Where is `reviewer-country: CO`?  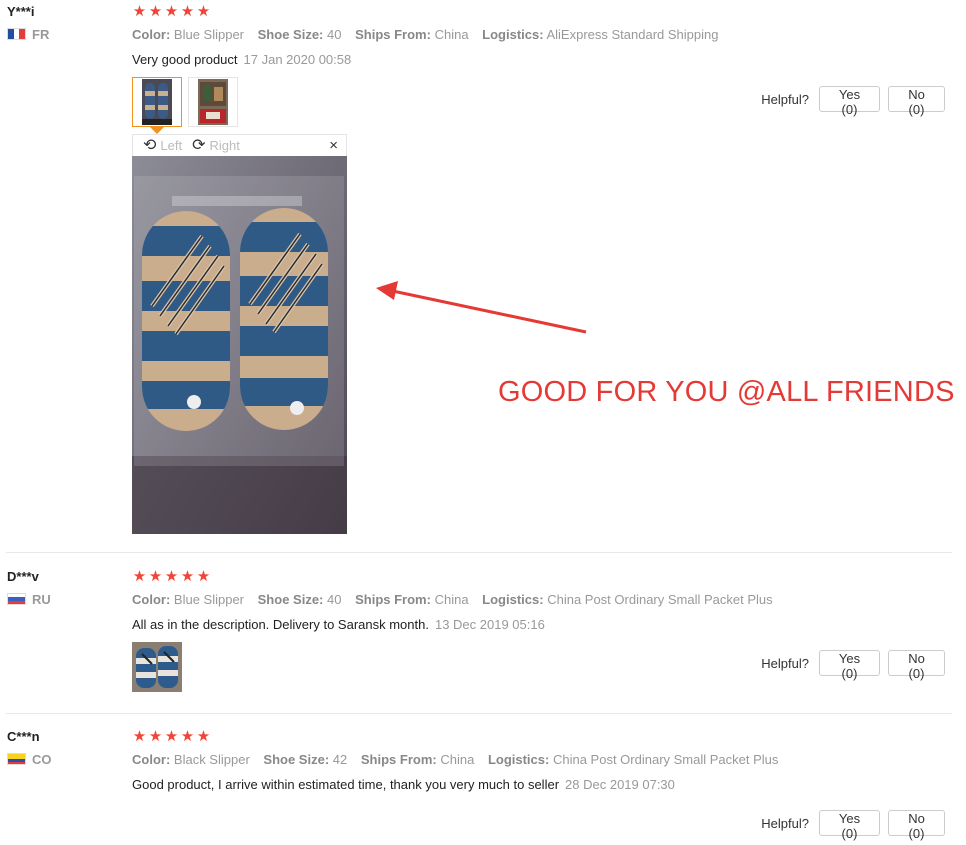
reviewer-country: CO is located at coordinates (62, 759).